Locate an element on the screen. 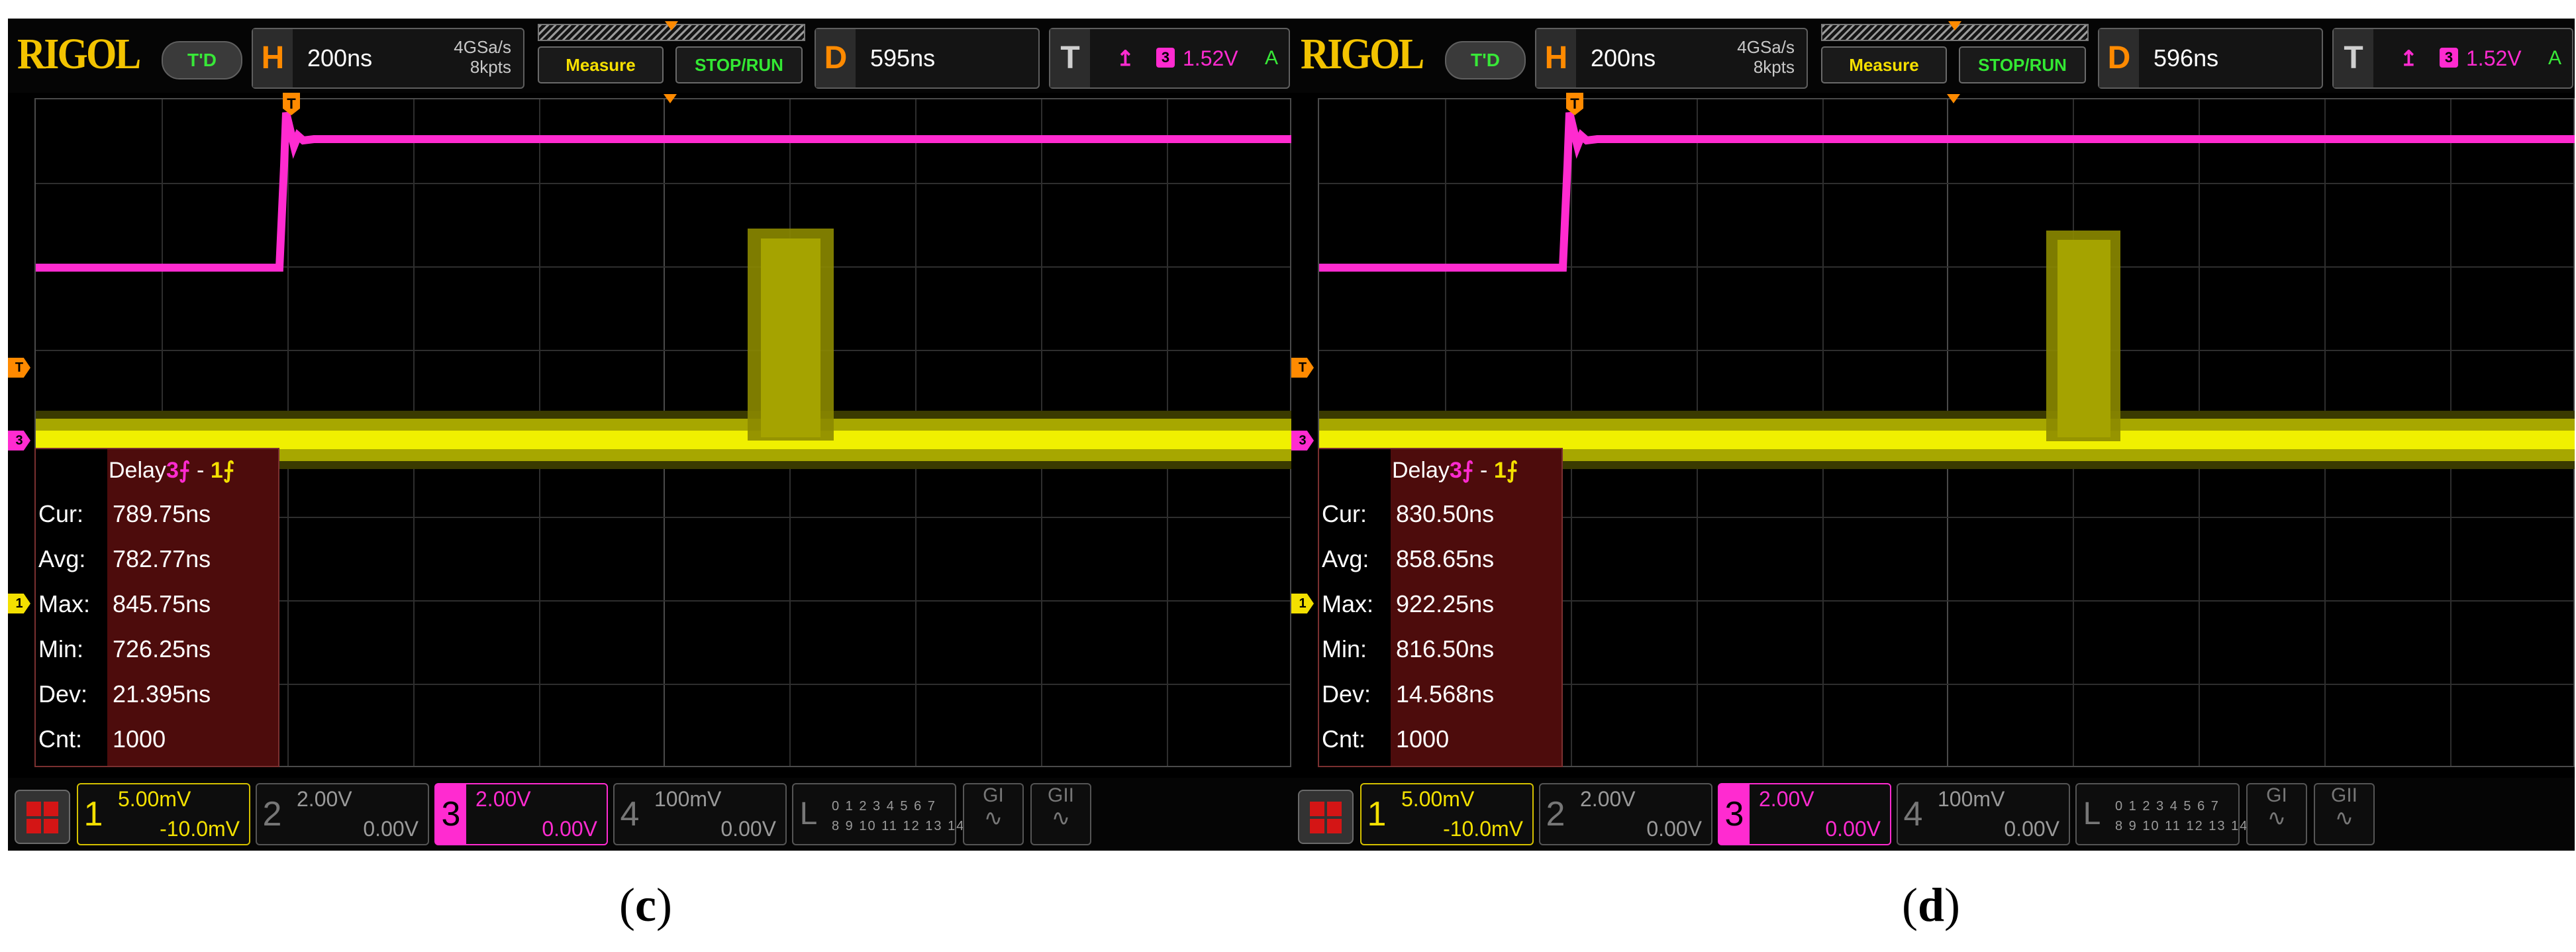 The height and width of the screenshot is (952, 2576). generator-label: GII is located at coordinates (1060, 795).